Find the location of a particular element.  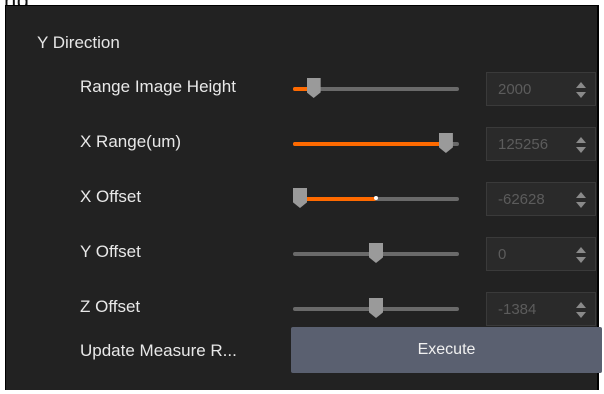

x-offset-slider is located at coordinates (376, 198).